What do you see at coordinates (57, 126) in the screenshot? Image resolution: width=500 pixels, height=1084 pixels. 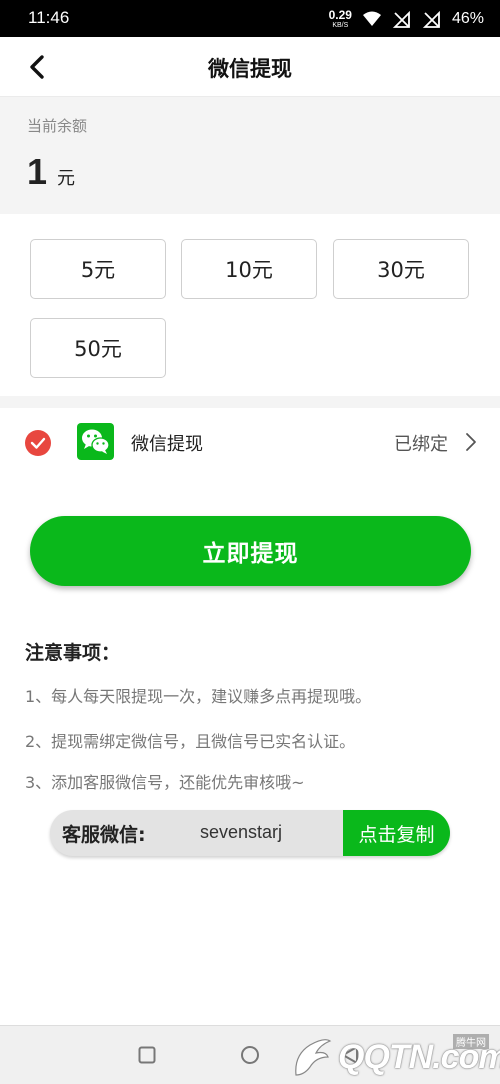 I see `balance-label: 当前余额` at bounding box center [57, 126].